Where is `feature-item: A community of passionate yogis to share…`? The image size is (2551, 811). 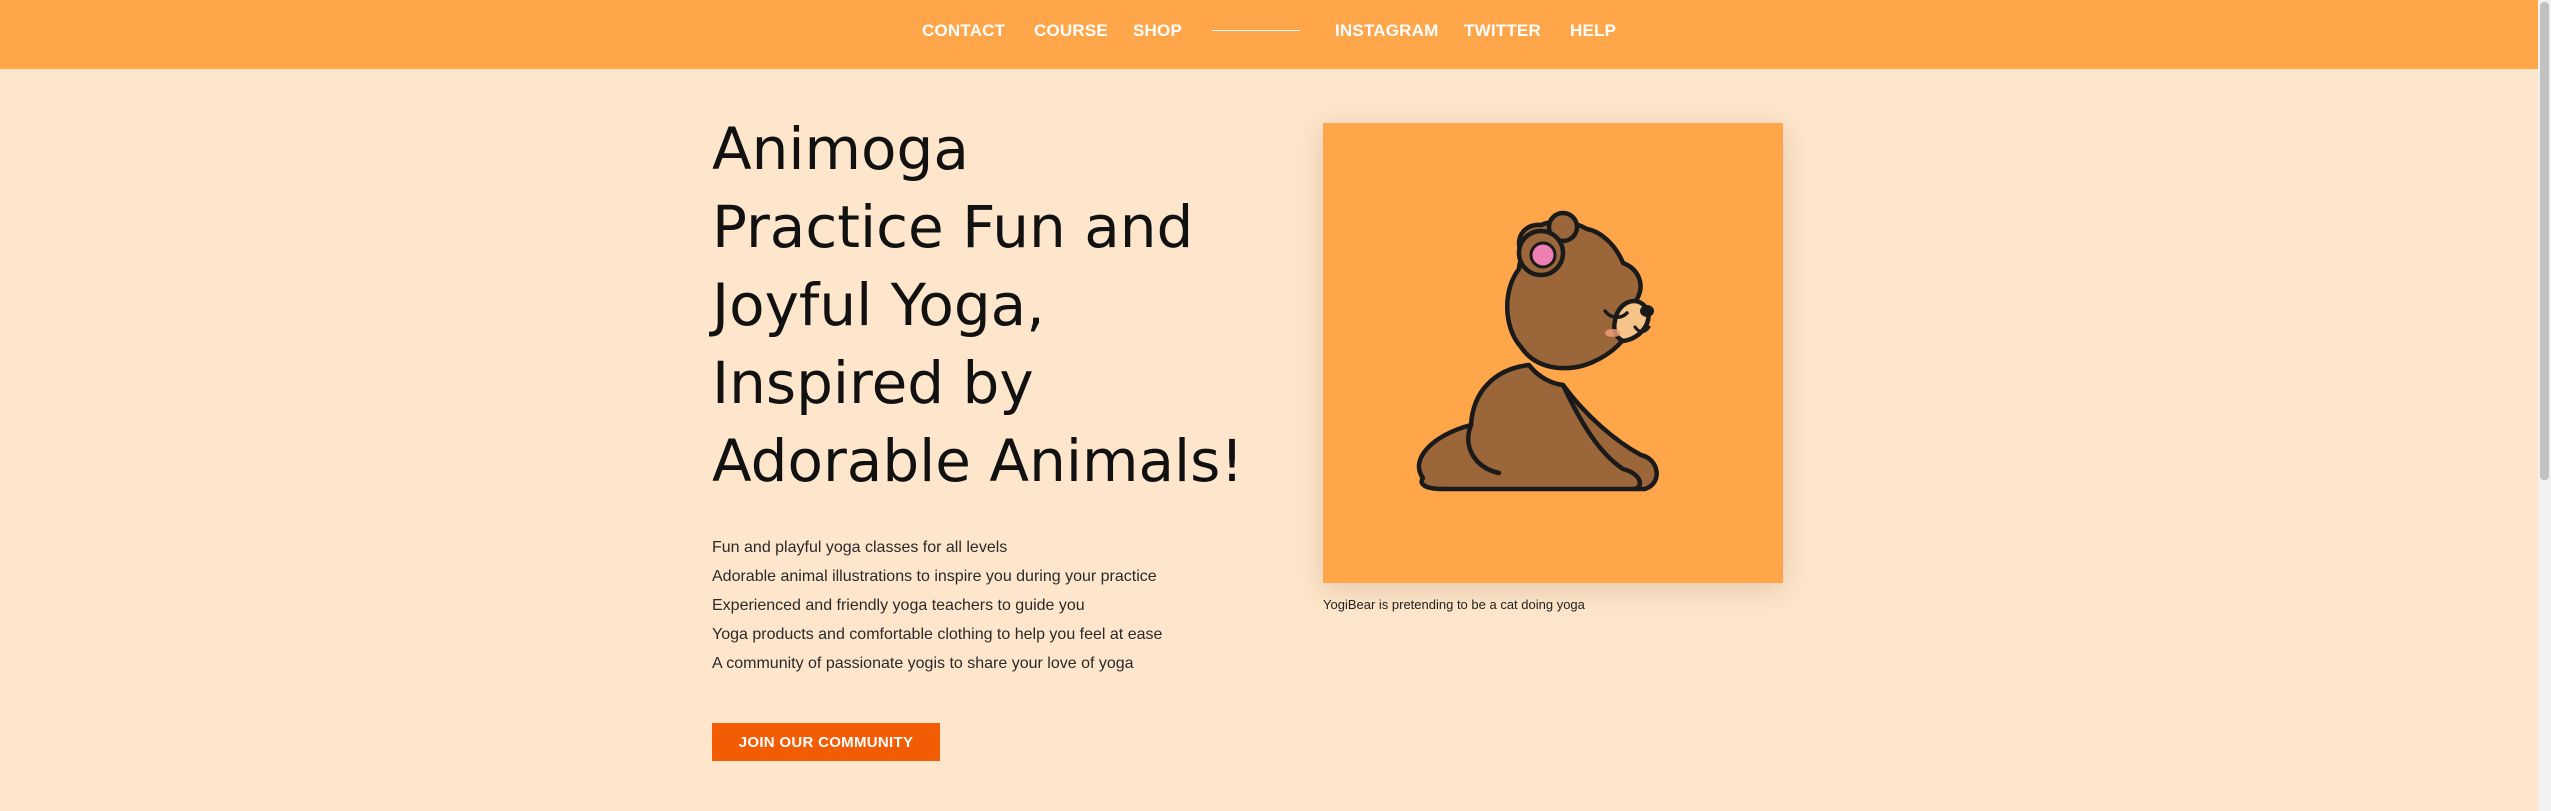
feature-item: A community of passionate yogis to share… is located at coordinates (923, 663).